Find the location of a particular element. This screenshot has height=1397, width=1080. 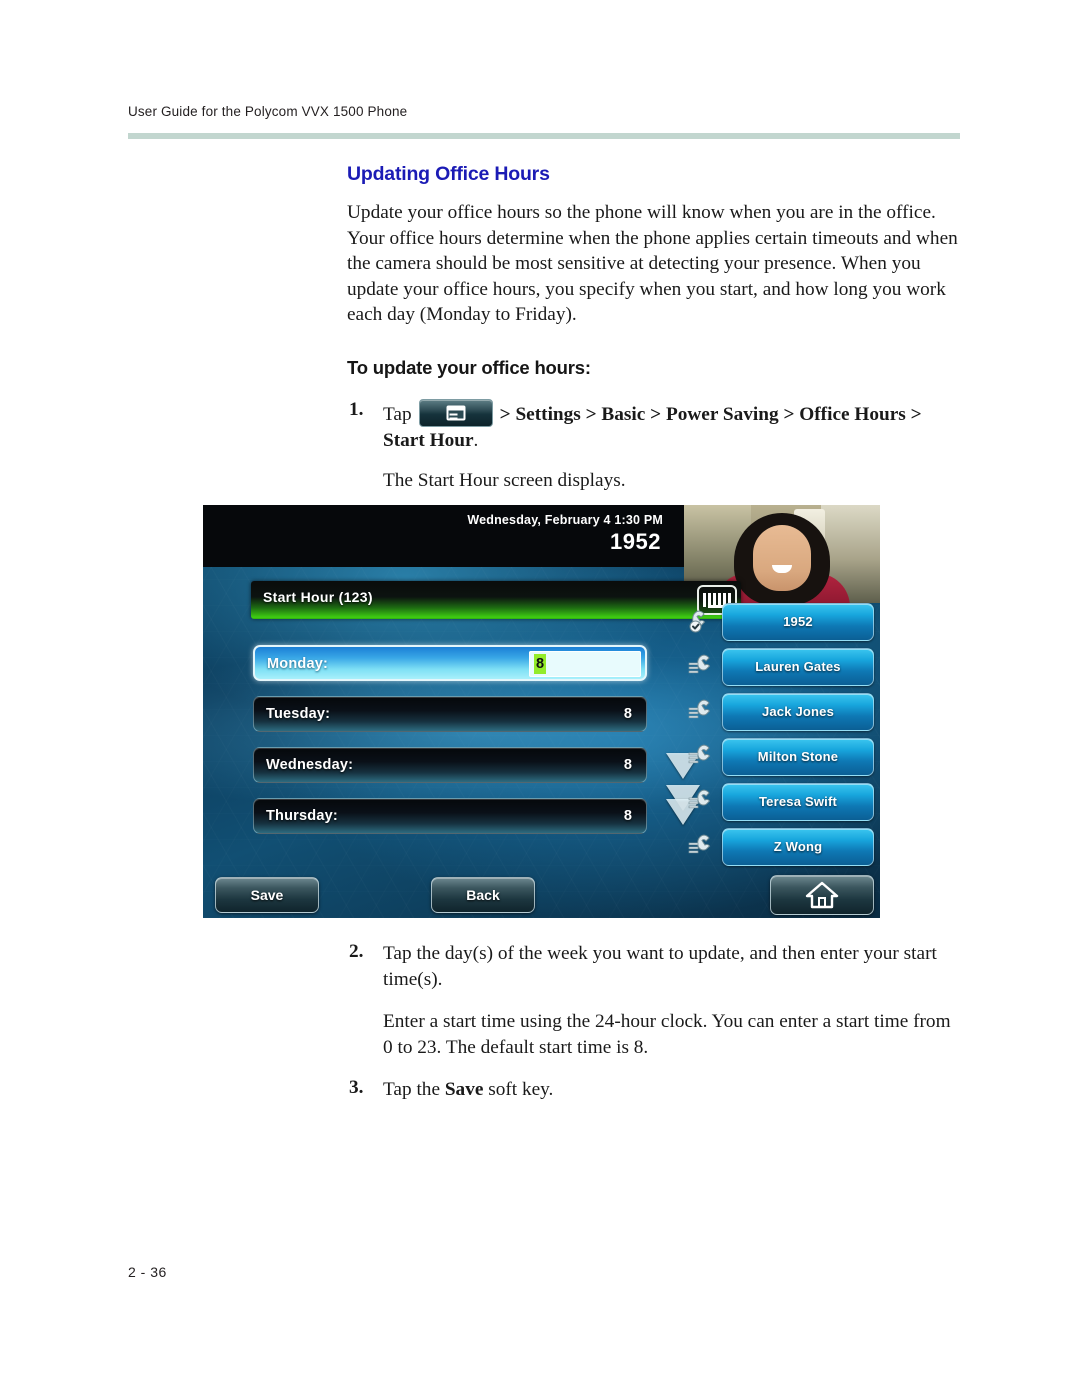

line-key-button: Jack Jones is located at coordinates (798, 712).